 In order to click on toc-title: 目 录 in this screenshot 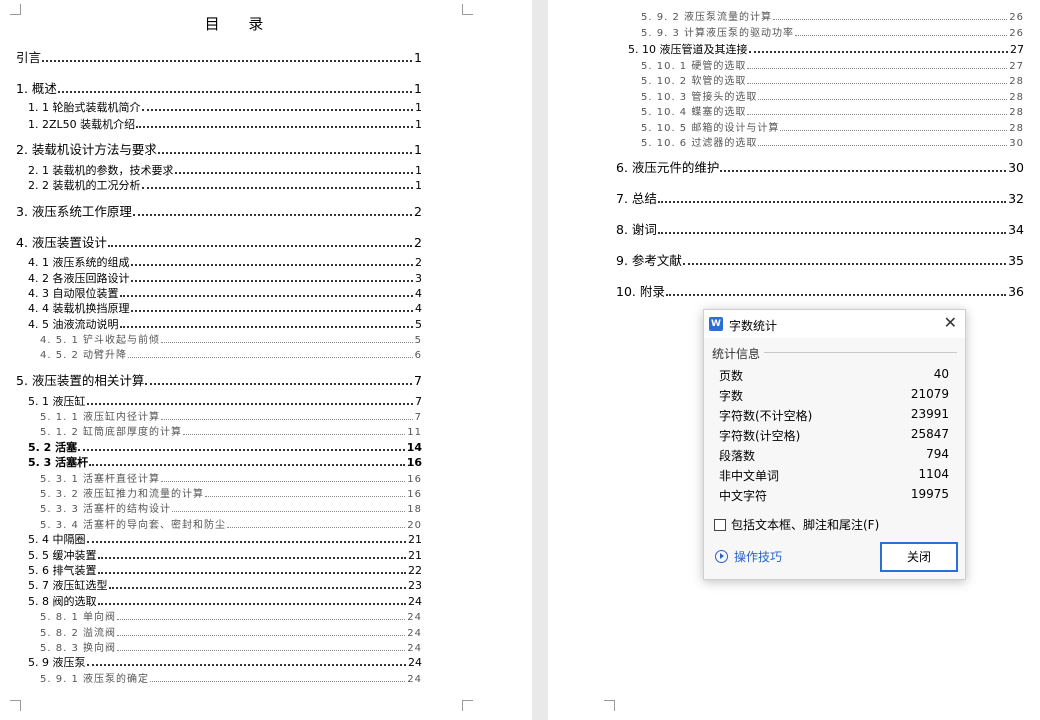, I will do `click(240, 24)`.